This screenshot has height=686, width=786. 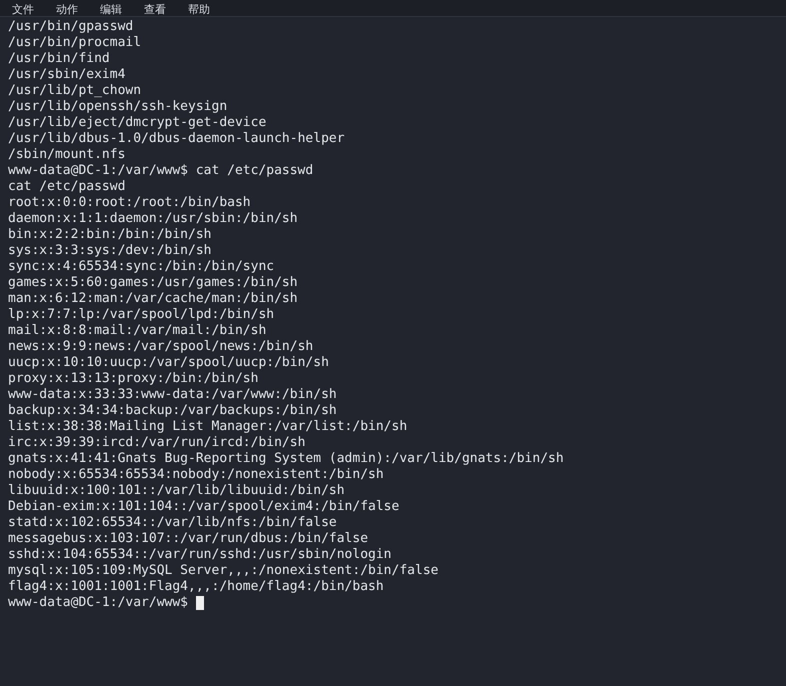 What do you see at coordinates (286, 459) in the screenshot?
I see `output-line: gnats:x:41:41:Gnats Bug-Reporting System (admin):/var/lib/gnats:/bin/sh` at bounding box center [286, 459].